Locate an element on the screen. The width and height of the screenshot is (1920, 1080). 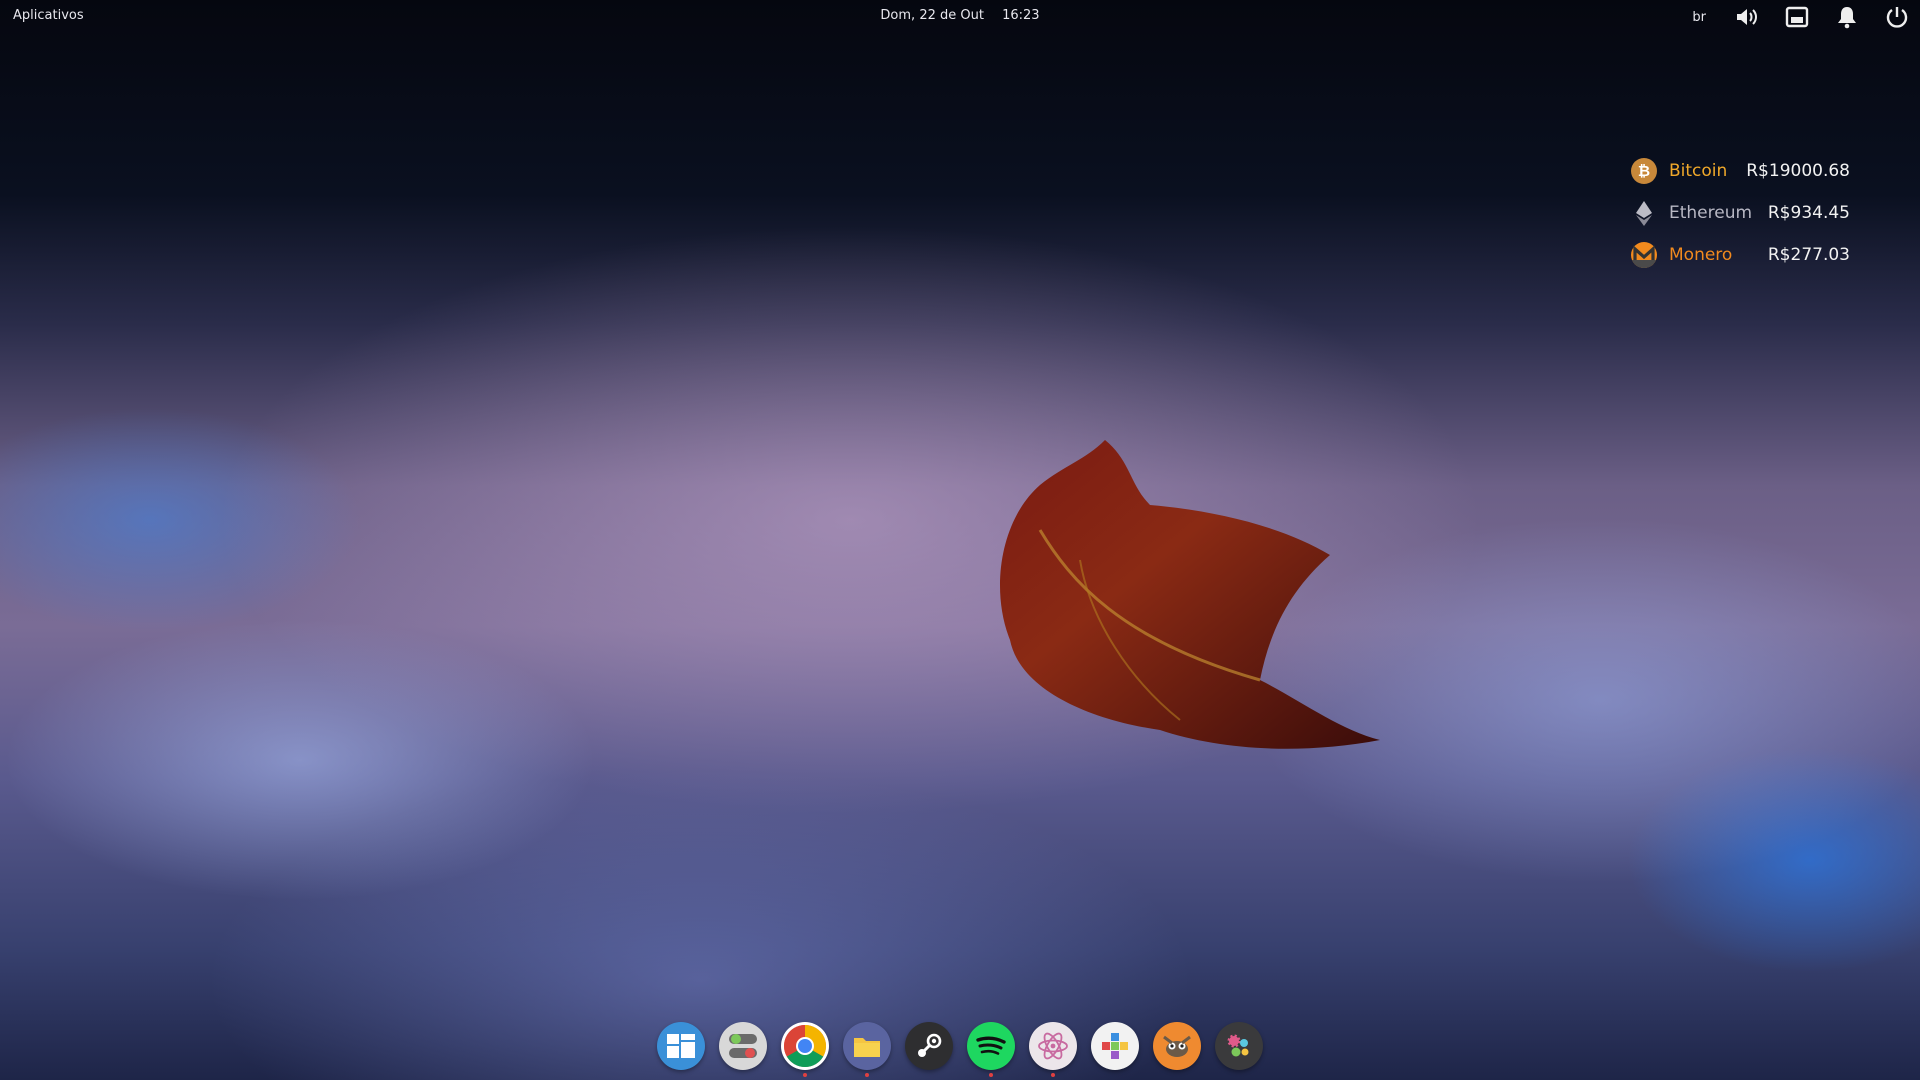
dock-item-gimp is located at coordinates (1177, 1046).